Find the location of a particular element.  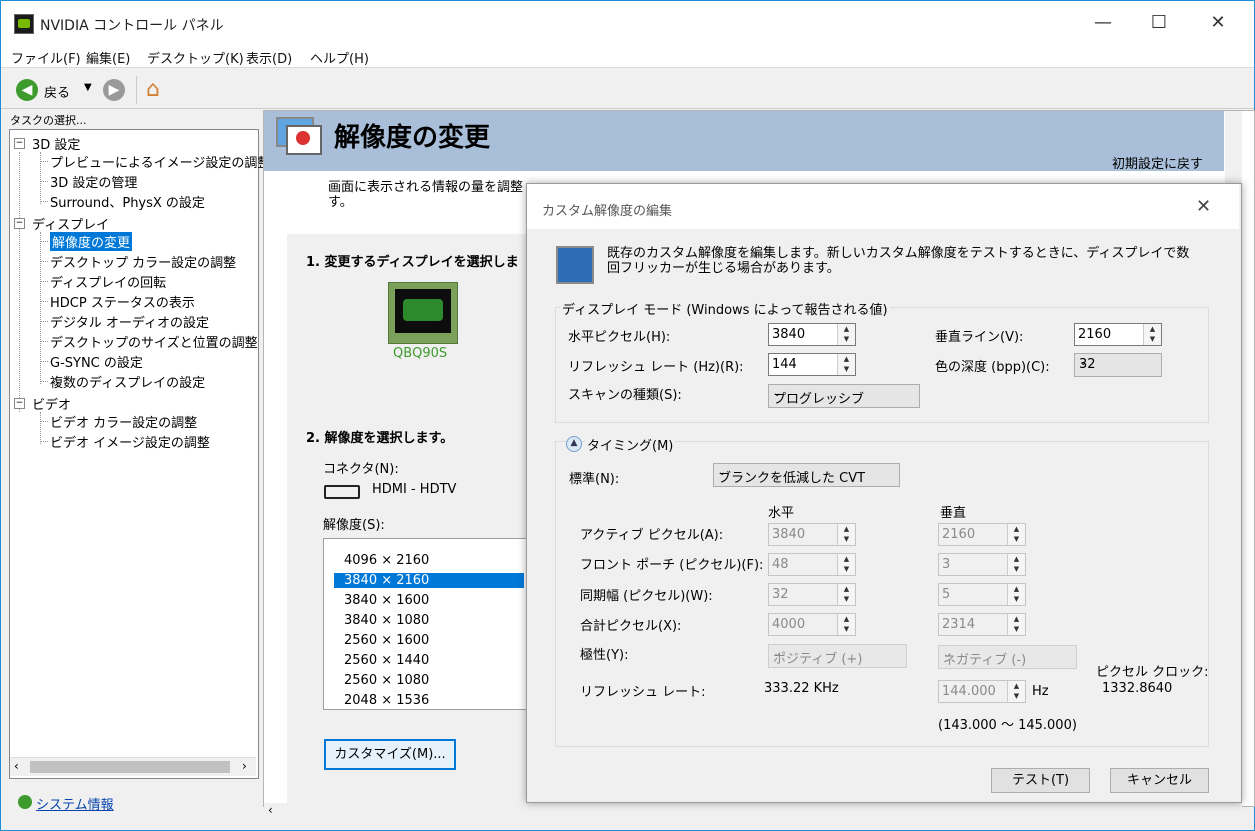

scroll-right-icon: › is located at coordinates (244, 766).